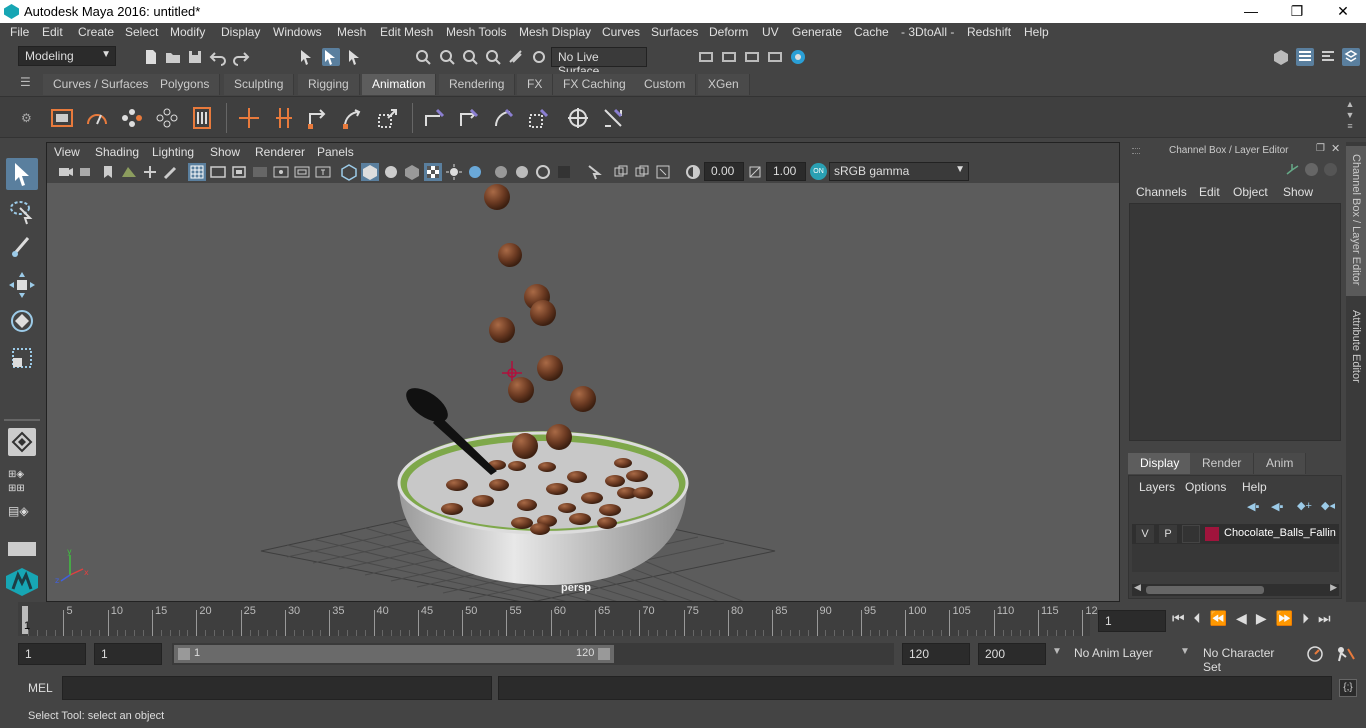  What do you see at coordinates (1328, 57) in the screenshot?
I see `tool-settings-toggle-icon` at bounding box center [1328, 57].